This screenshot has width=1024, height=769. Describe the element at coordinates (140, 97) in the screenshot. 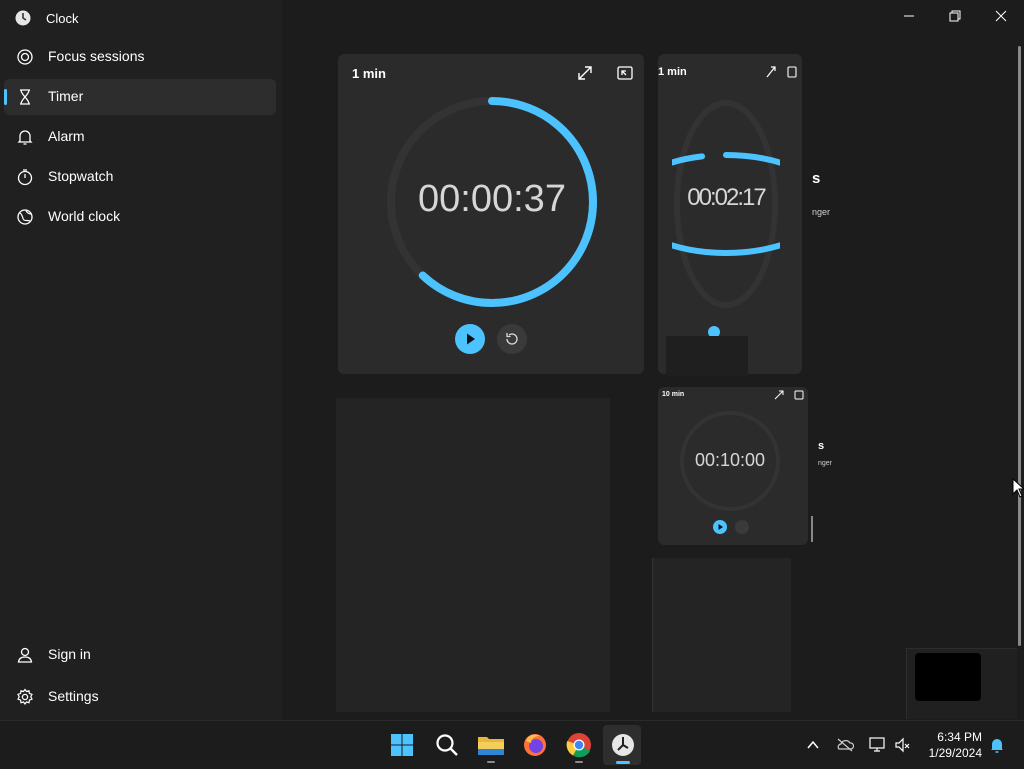

I see `nav-item-timer: Timer` at that location.